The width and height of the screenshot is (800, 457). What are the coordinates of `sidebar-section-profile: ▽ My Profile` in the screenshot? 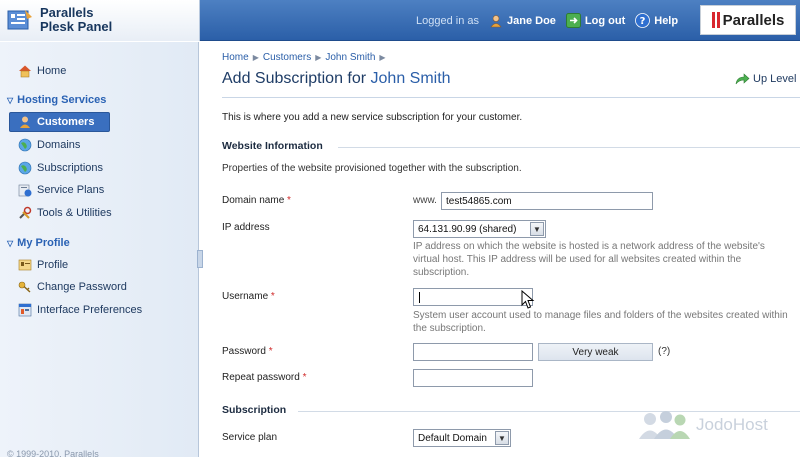 It's located at (38, 243).